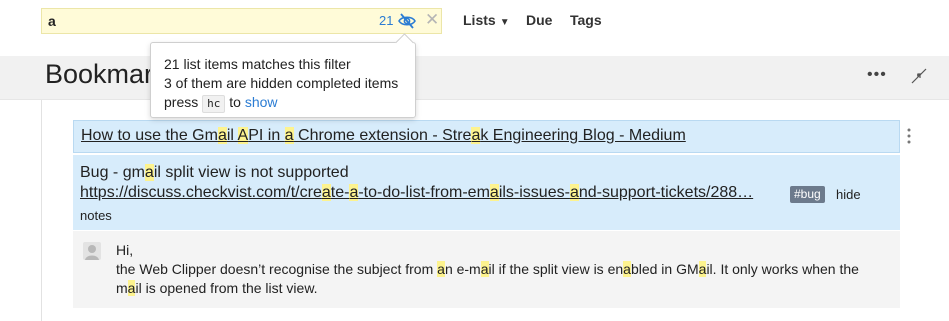 The width and height of the screenshot is (949, 321). What do you see at coordinates (198, 21) in the screenshot?
I see `filter-input` at bounding box center [198, 21].